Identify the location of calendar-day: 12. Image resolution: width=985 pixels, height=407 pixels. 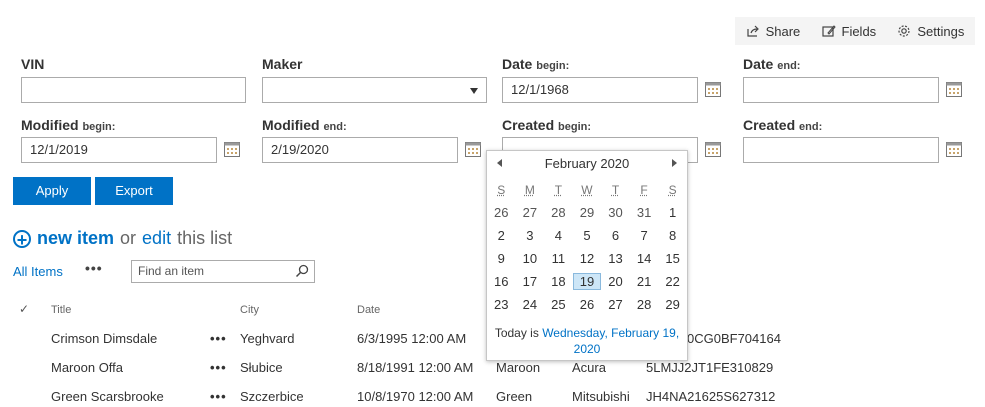
(587, 258).